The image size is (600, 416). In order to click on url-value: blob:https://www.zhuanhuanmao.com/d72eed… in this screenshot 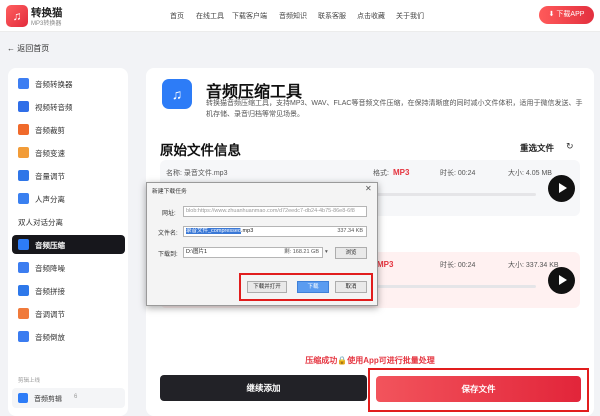, I will do `click(270, 211)`.